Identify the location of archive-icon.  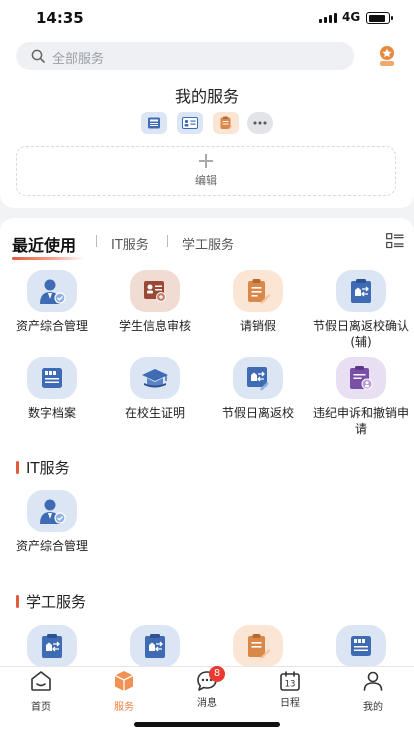
(154, 123).